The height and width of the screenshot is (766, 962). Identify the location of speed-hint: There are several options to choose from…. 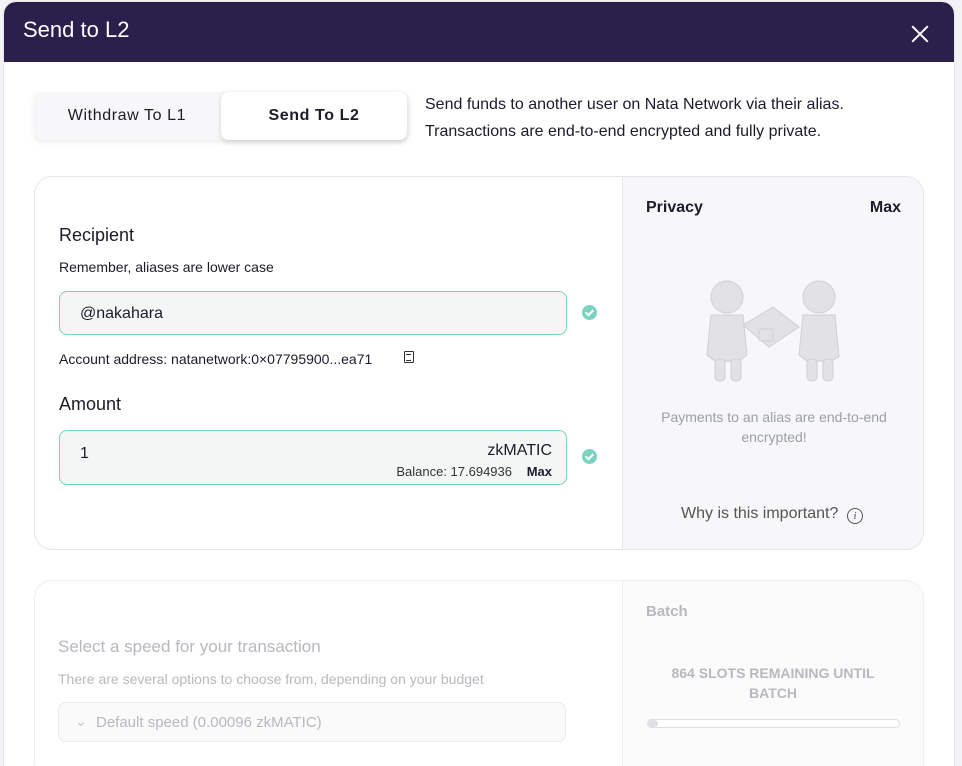
(271, 679).